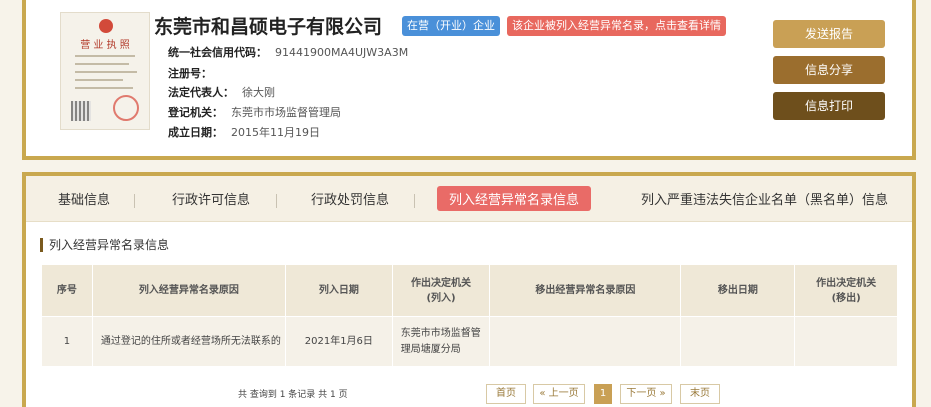 This screenshot has height=407, width=931. I want to click on info-legal-rep: 法定代表人： 徐大刚, so click(221, 92).